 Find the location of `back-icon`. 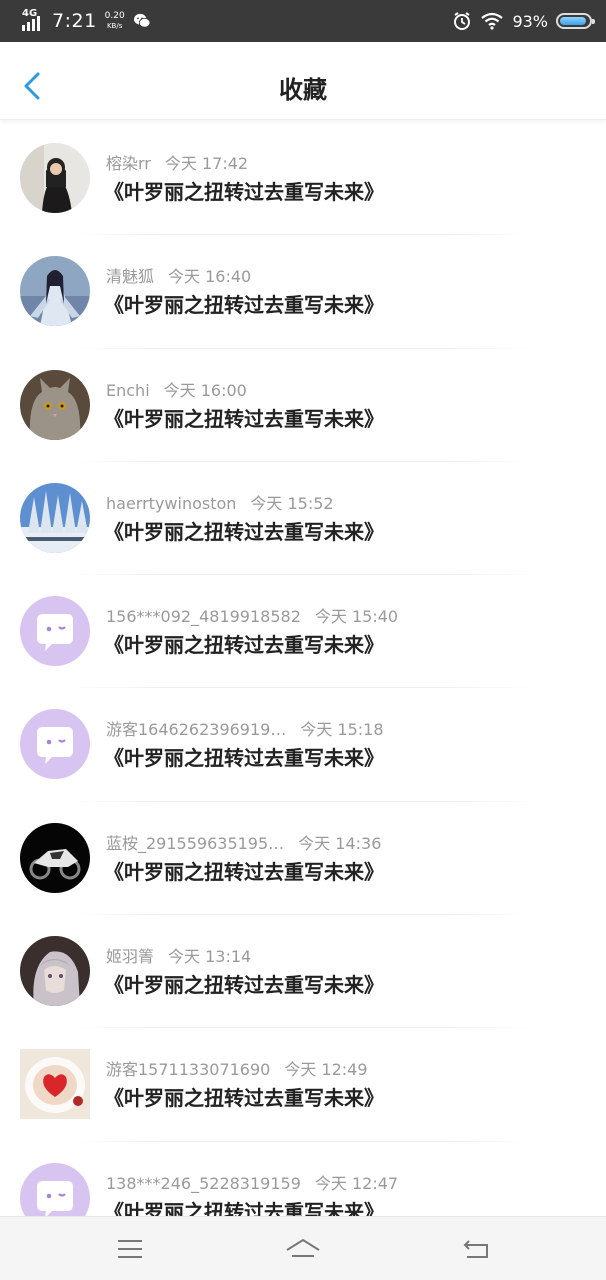

back-icon is located at coordinates (475, 1249).